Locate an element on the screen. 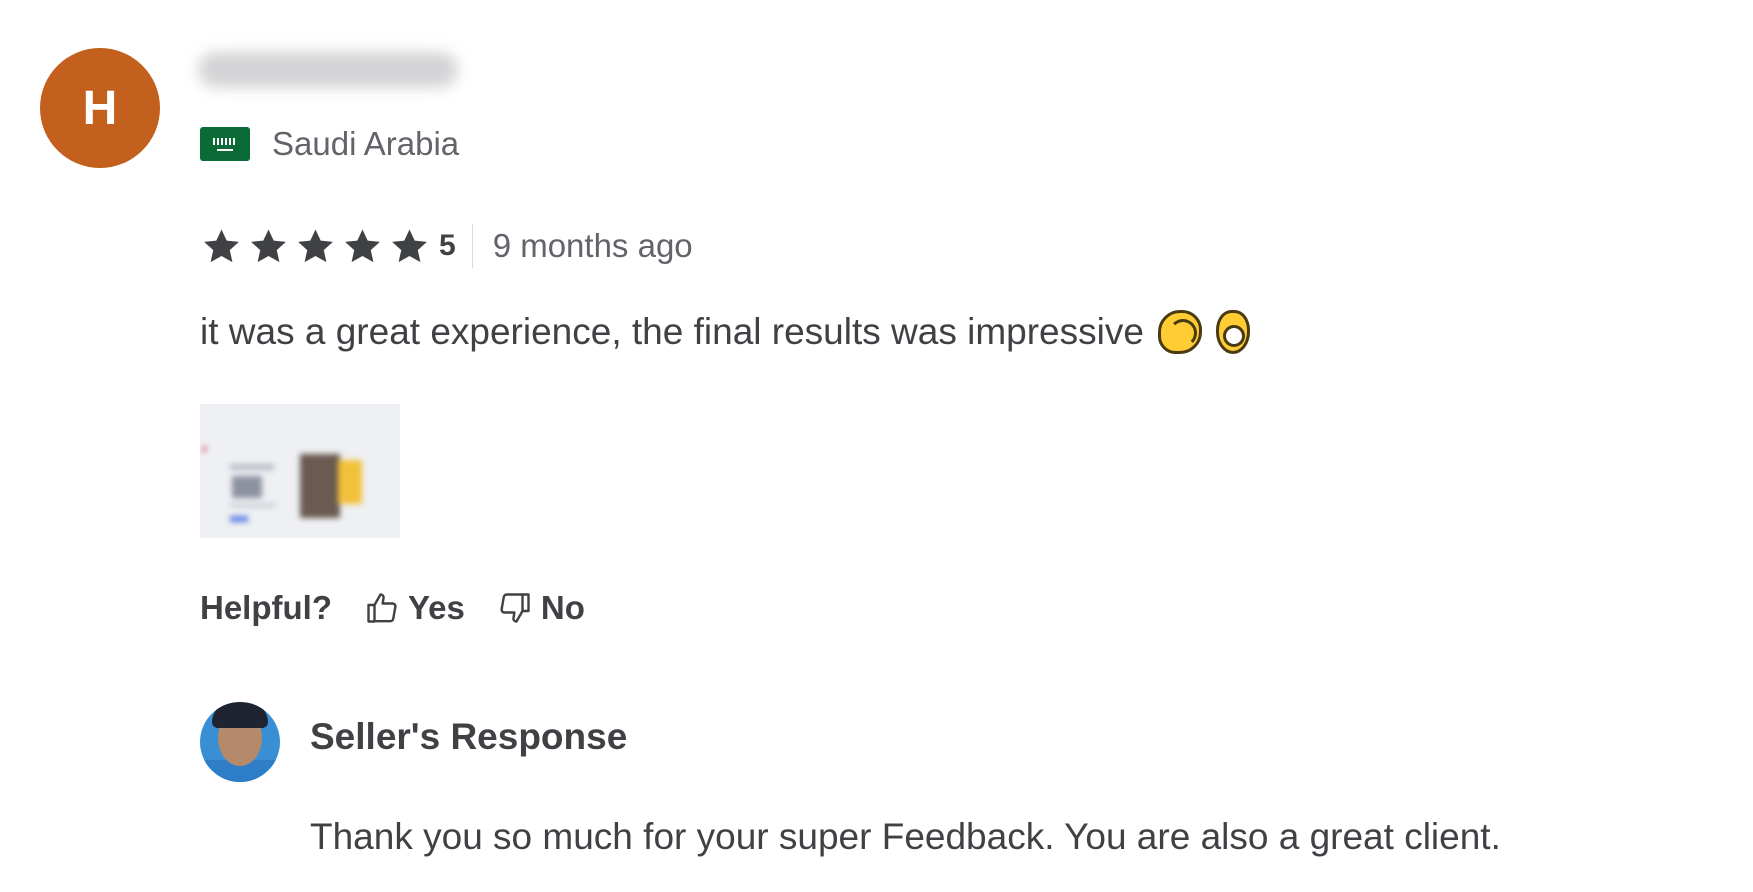 This screenshot has height=892, width=1753. helpful-no-button: No is located at coordinates (541, 608).